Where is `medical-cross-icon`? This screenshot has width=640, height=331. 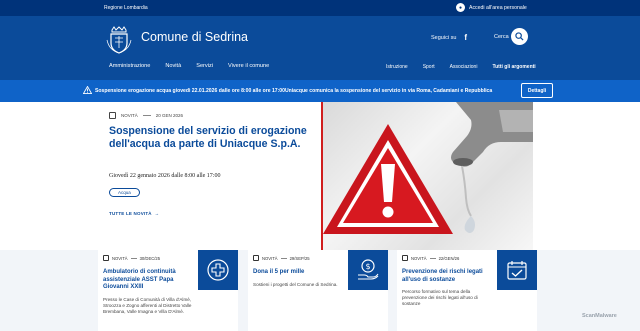 medical-cross-icon is located at coordinates (218, 270).